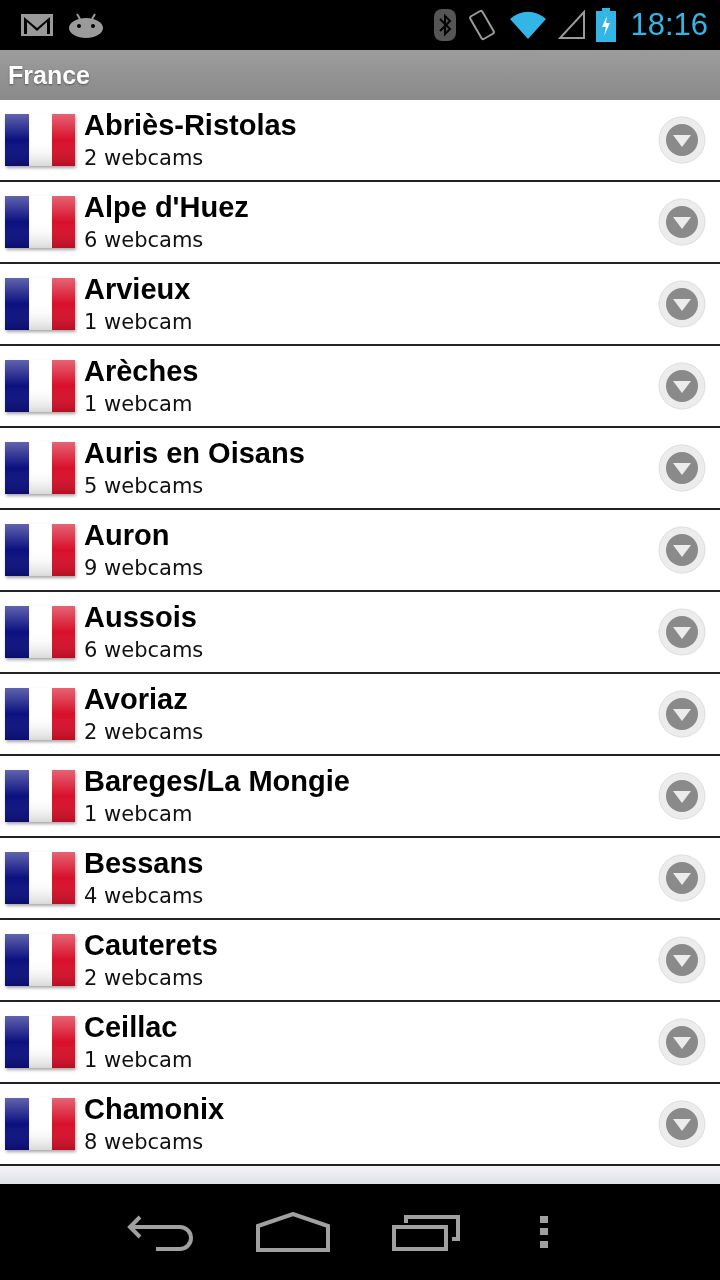  I want to click on webcam-count: 5 webcams, so click(144, 486).